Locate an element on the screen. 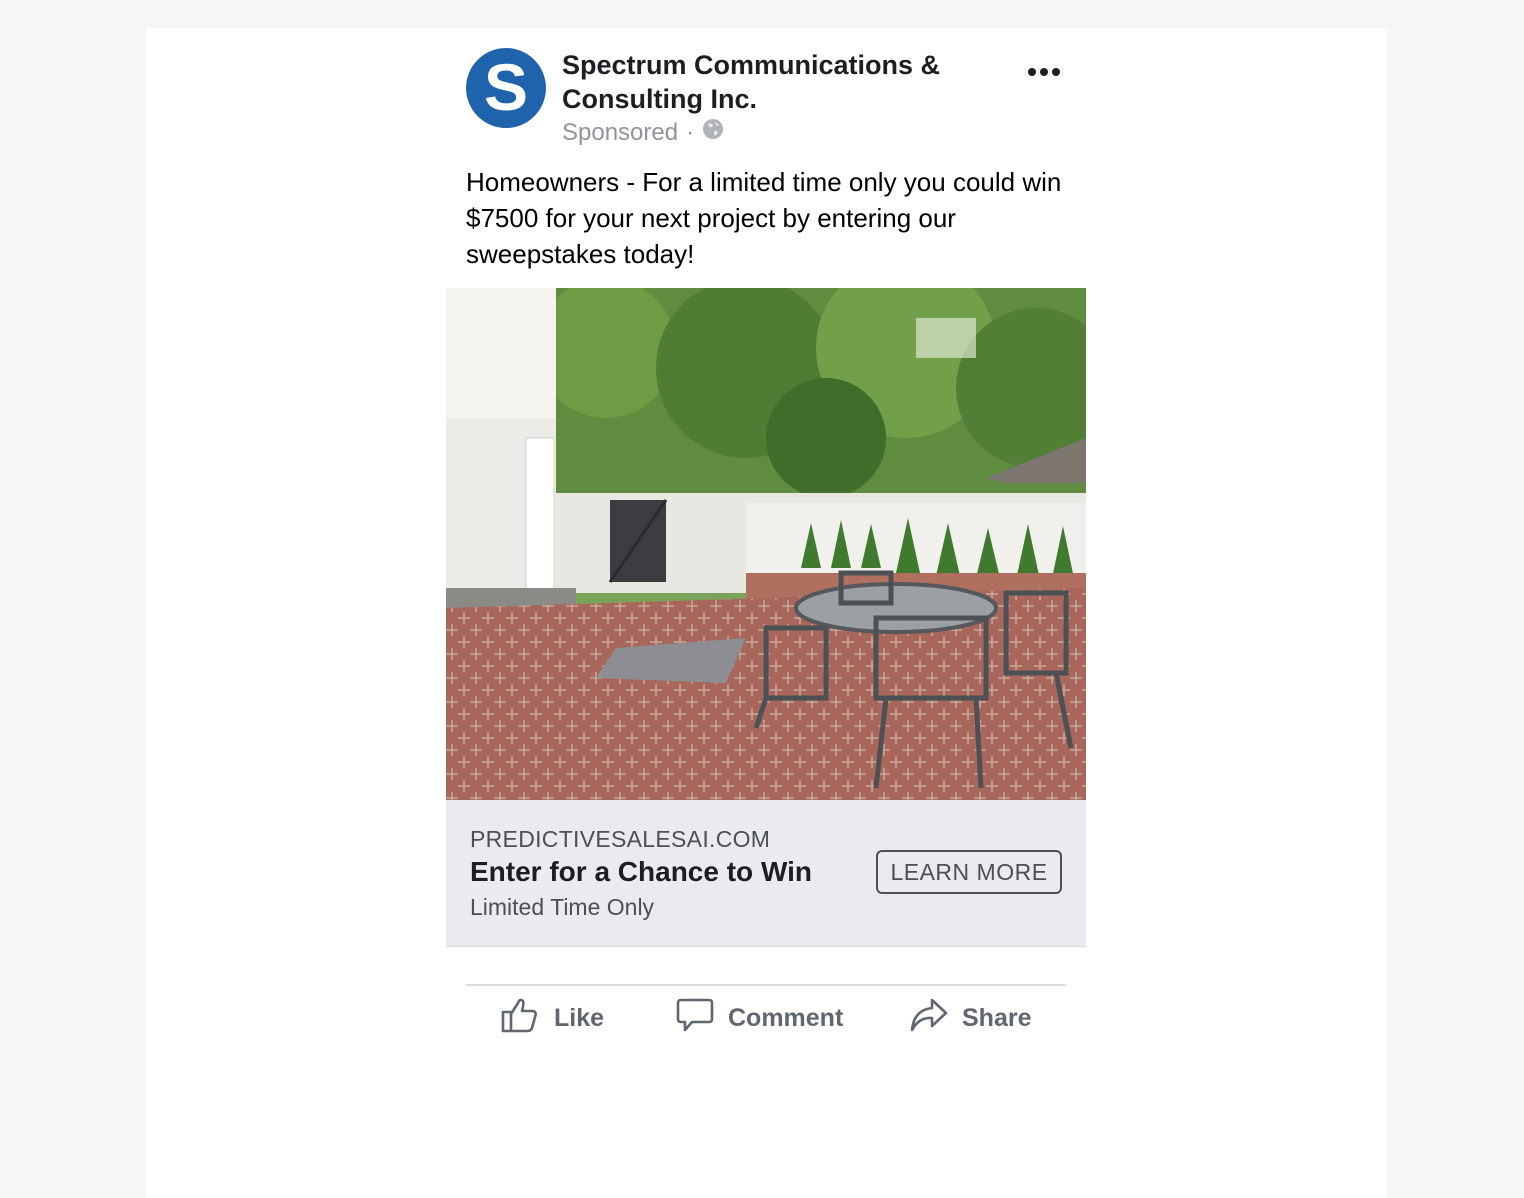 This screenshot has height=1198, width=1524. more-options-icon is located at coordinates (1044, 72).